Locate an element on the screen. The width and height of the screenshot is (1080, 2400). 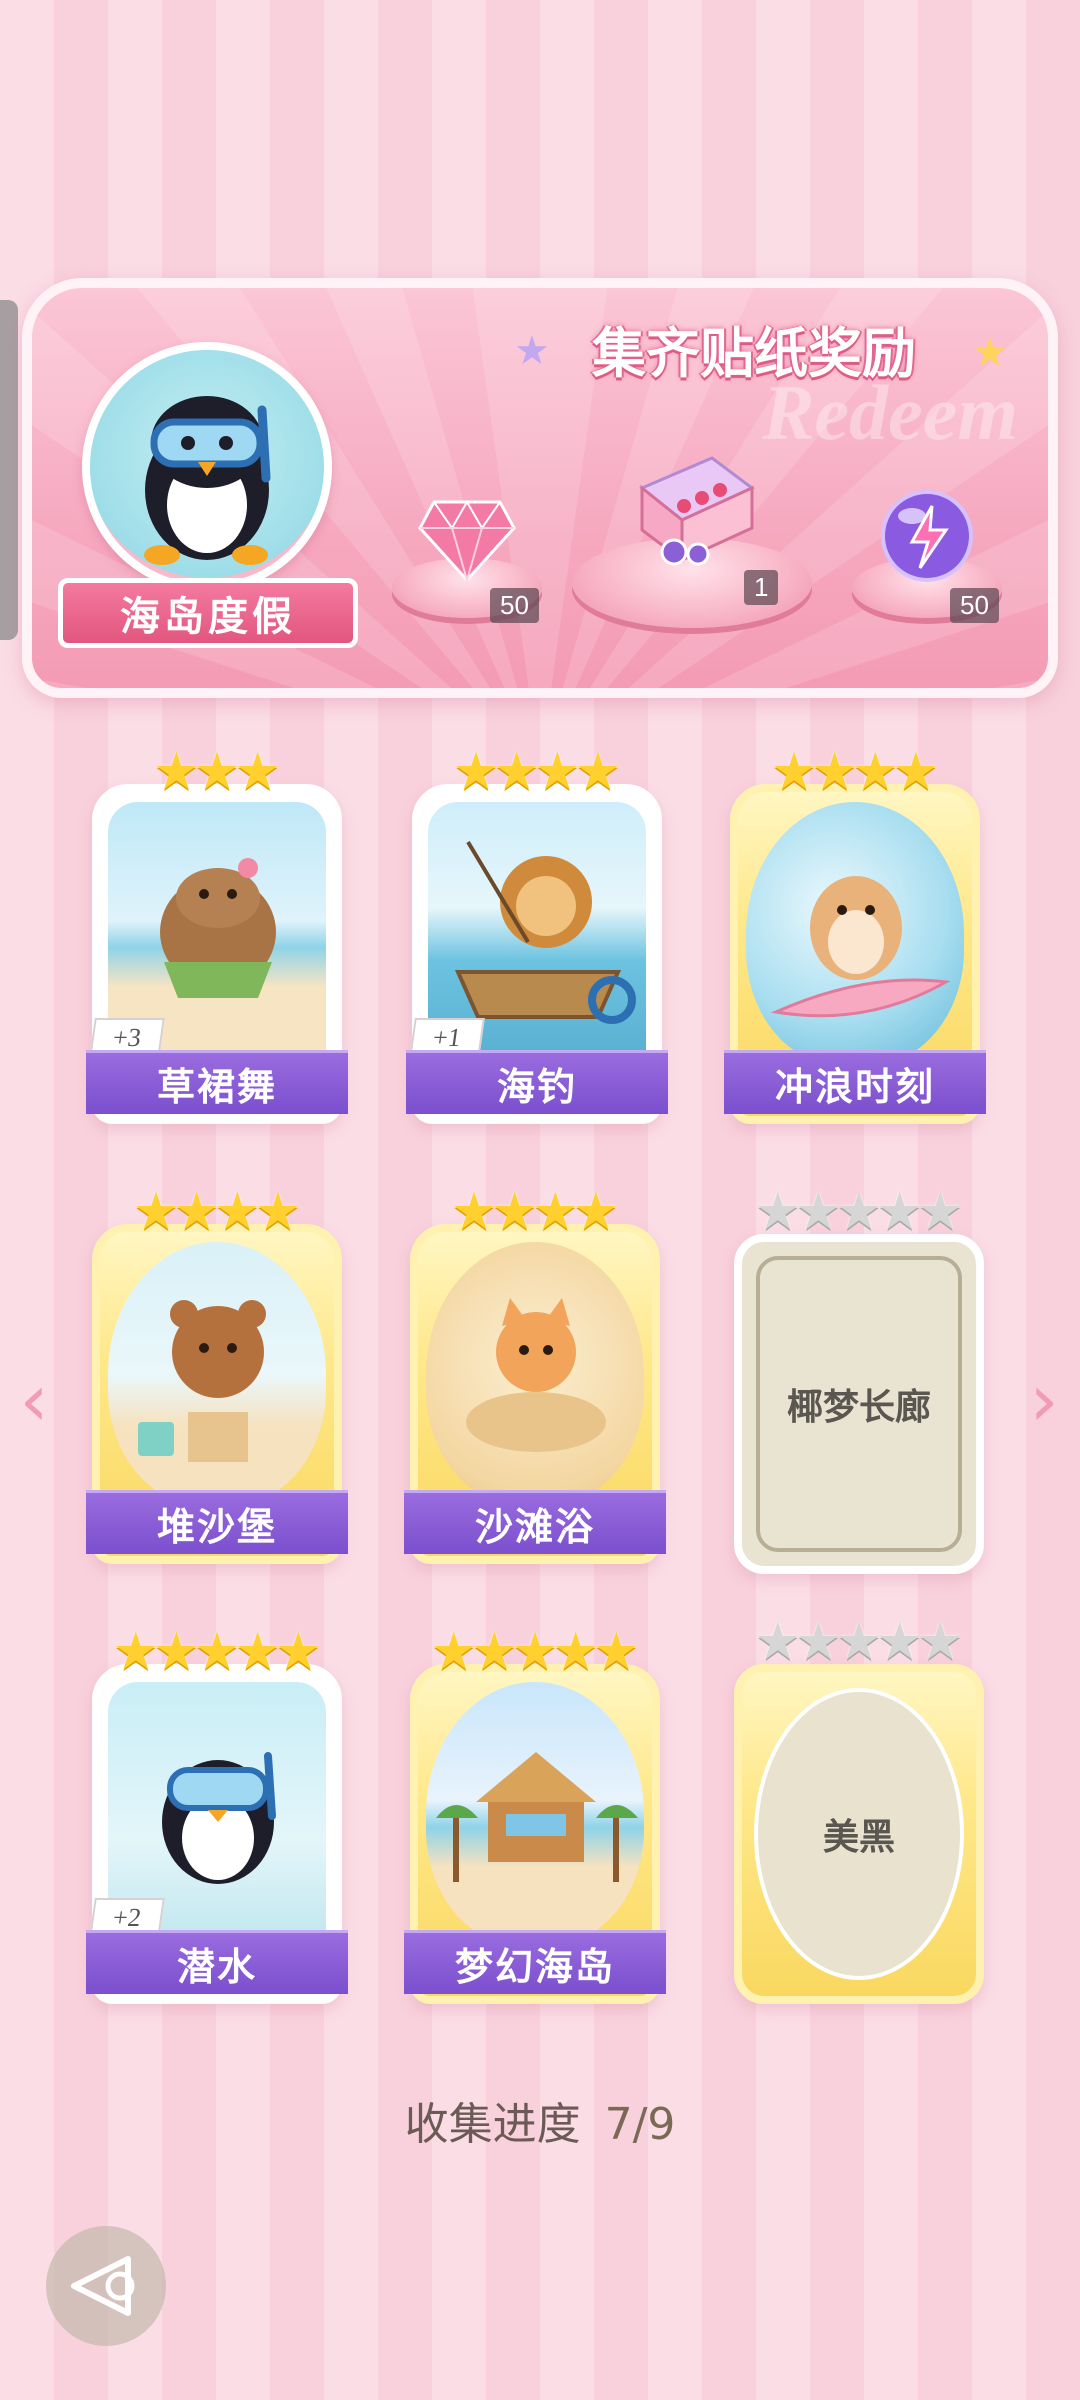
bear-sandcastle-art is located at coordinates (217, 1374).